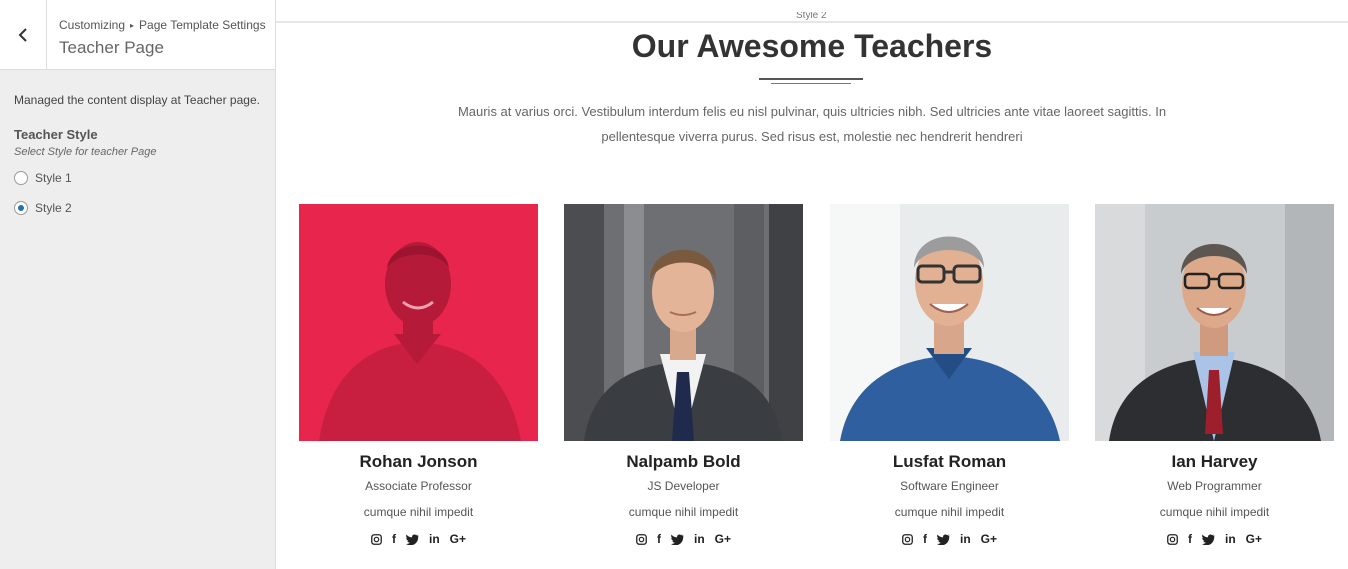 The image size is (1348, 569). Describe the element at coordinates (418, 486) in the screenshot. I see `teacher-role: Associate Professor` at that location.